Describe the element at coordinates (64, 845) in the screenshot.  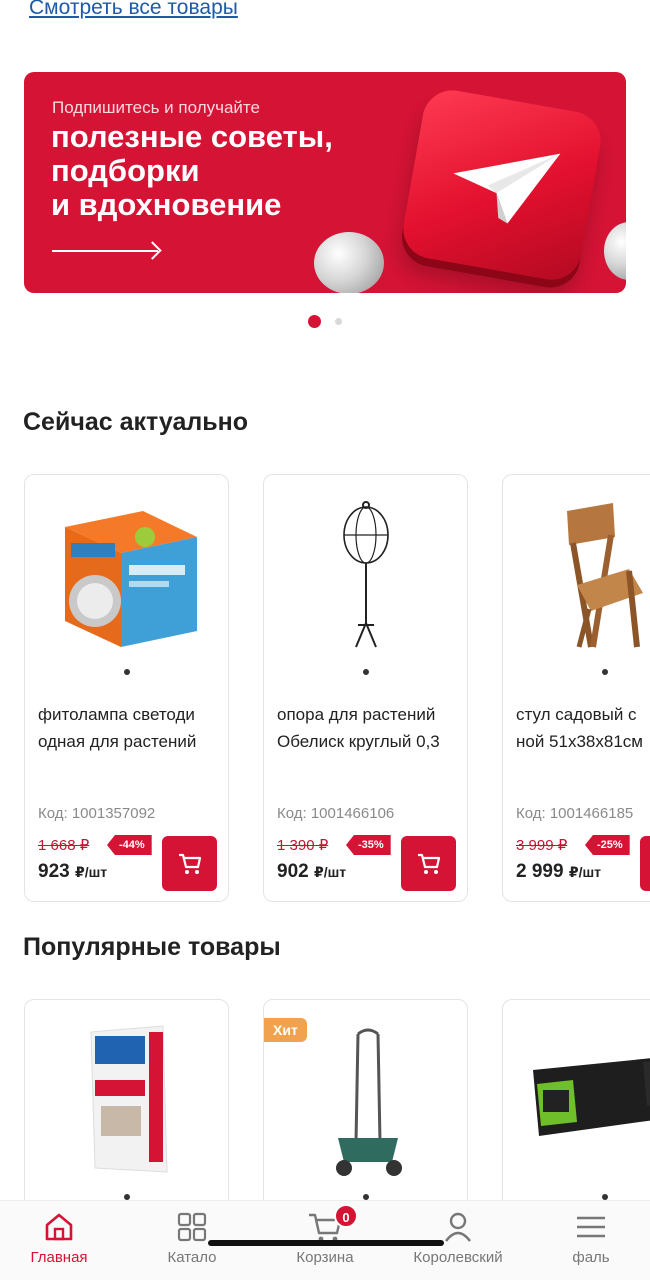
I see `old-price: 1 668 ₽` at that location.